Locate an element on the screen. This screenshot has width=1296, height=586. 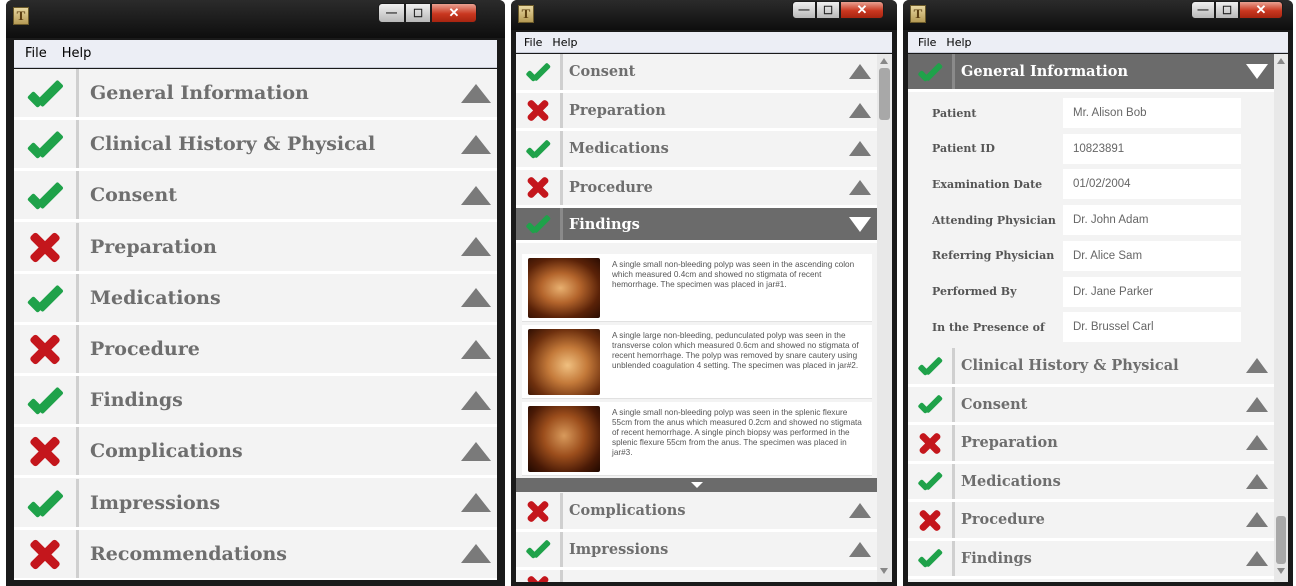
triangle-down-icon is located at coordinates (1257, 71).